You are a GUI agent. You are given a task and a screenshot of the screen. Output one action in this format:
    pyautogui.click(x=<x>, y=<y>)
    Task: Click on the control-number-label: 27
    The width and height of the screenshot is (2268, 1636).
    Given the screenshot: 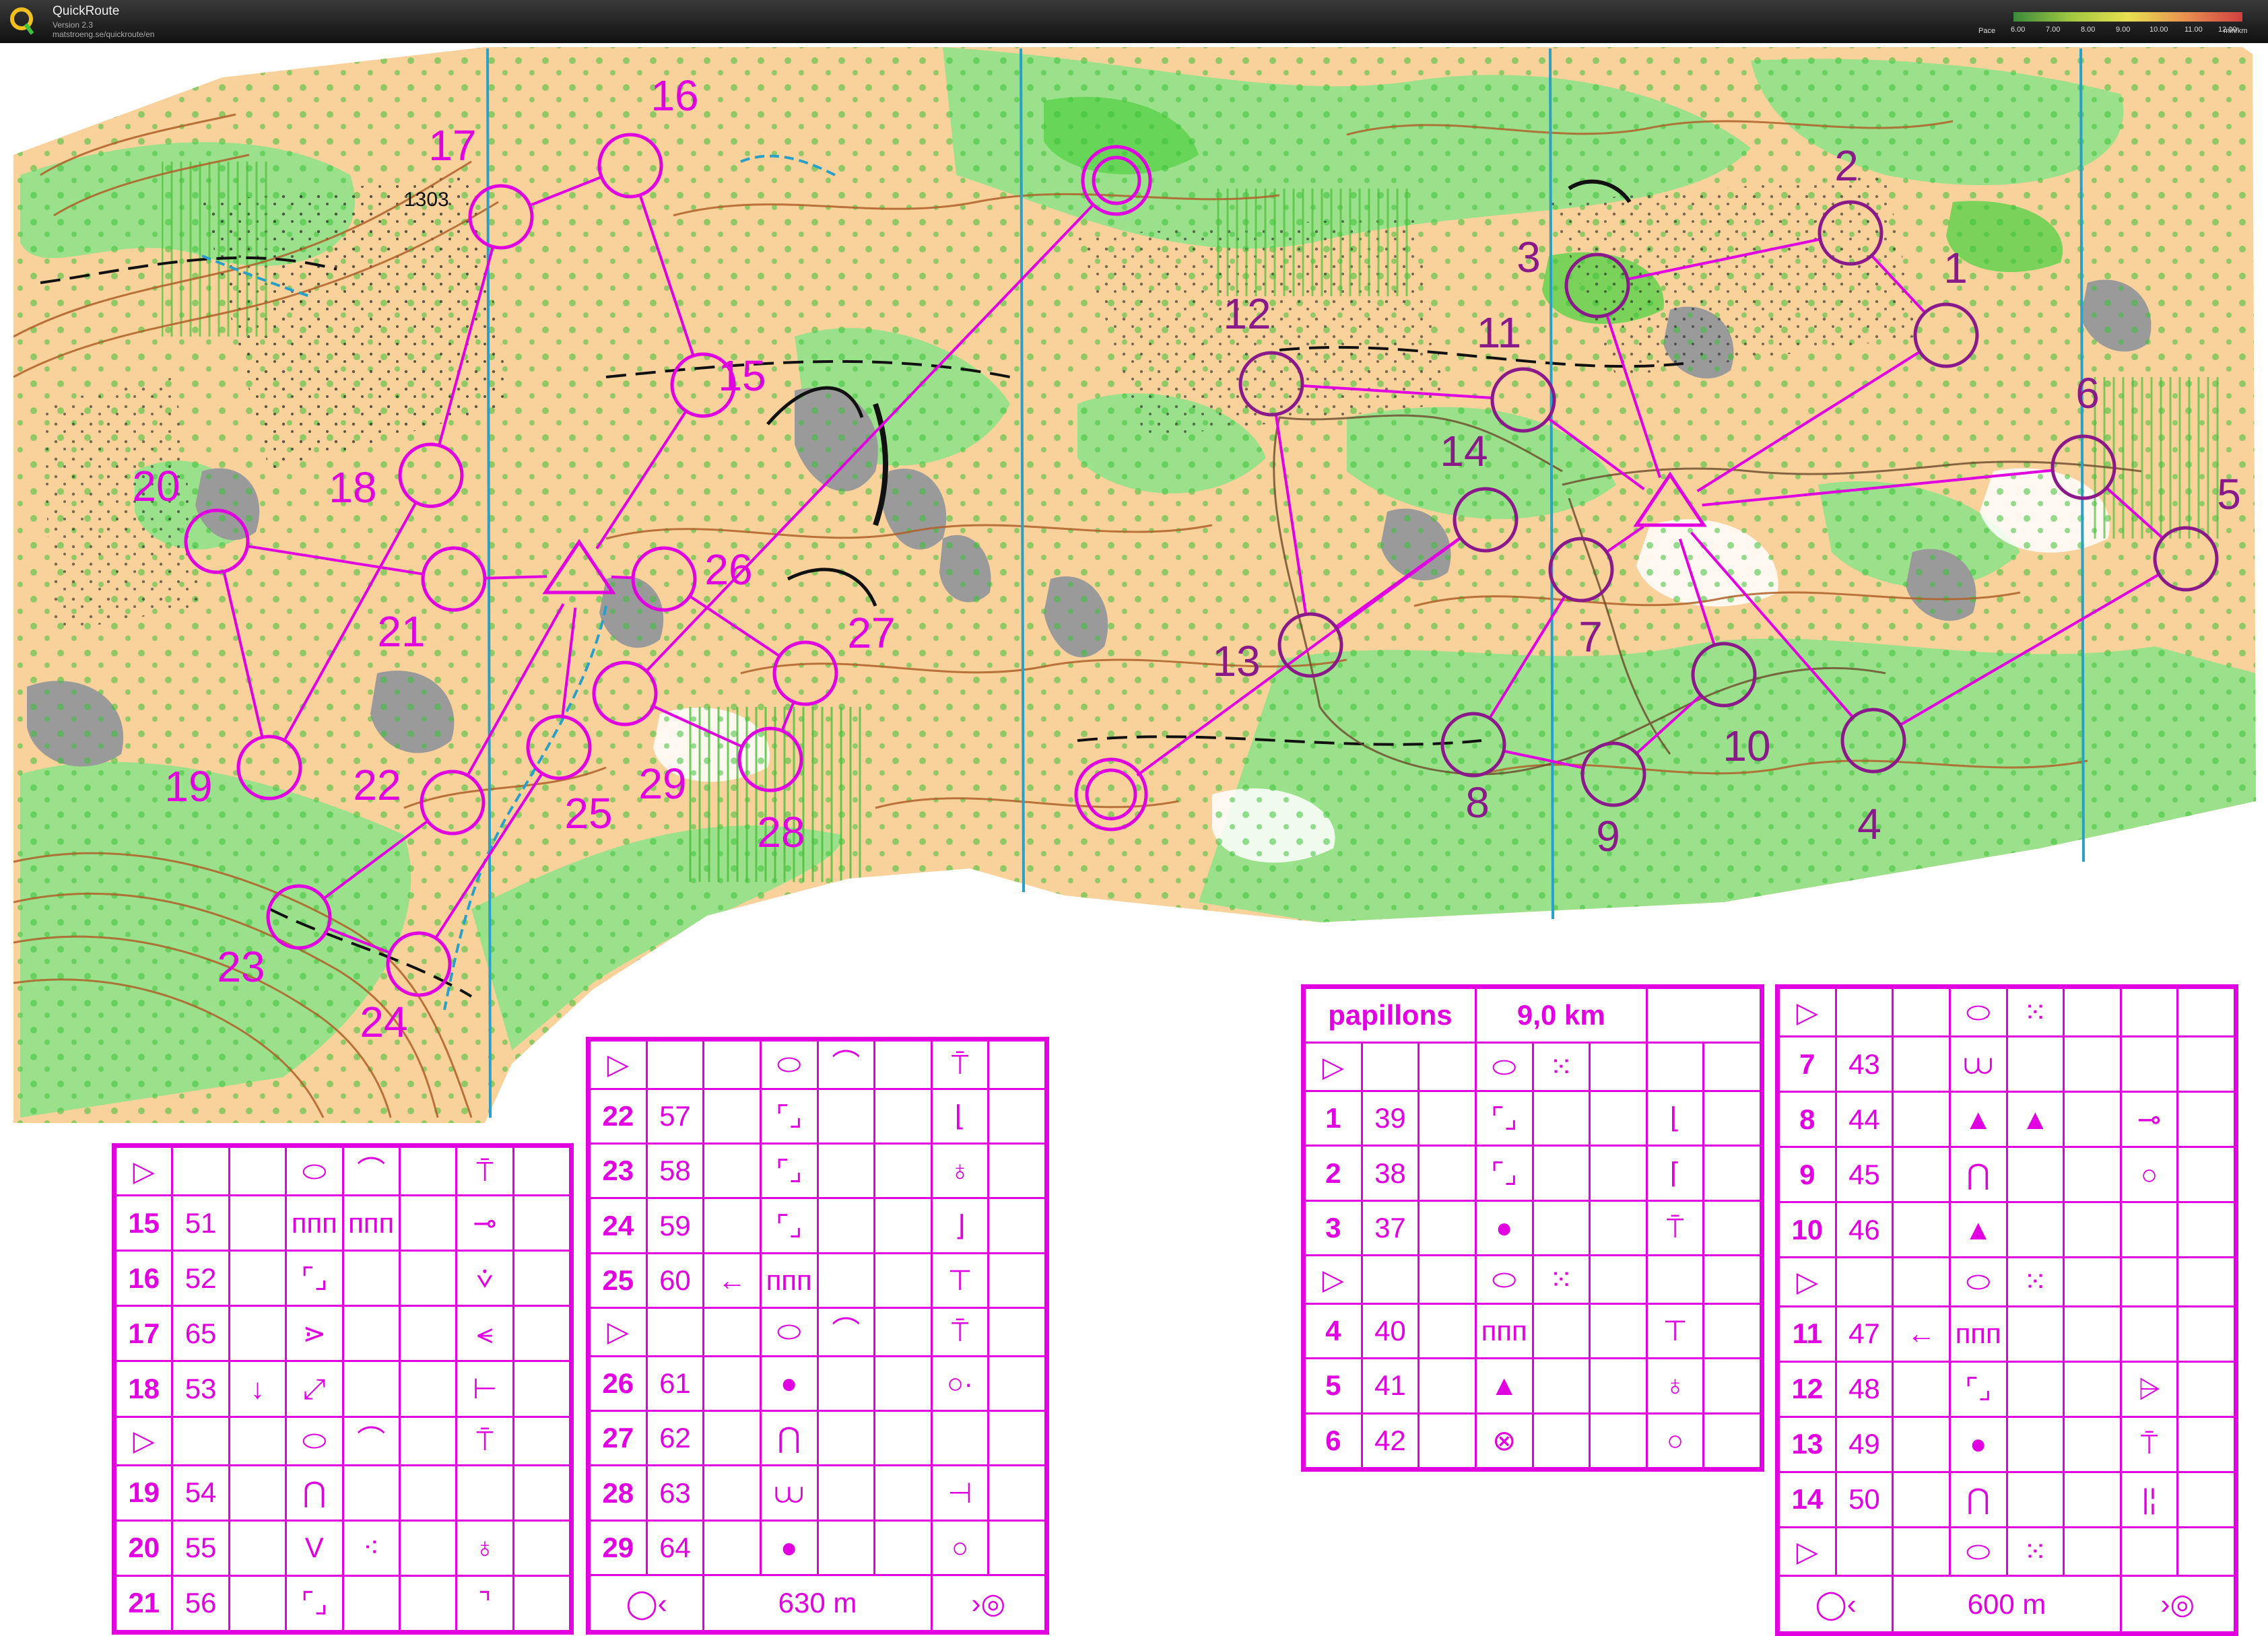 What is the action you would take?
    pyautogui.click(x=871, y=633)
    